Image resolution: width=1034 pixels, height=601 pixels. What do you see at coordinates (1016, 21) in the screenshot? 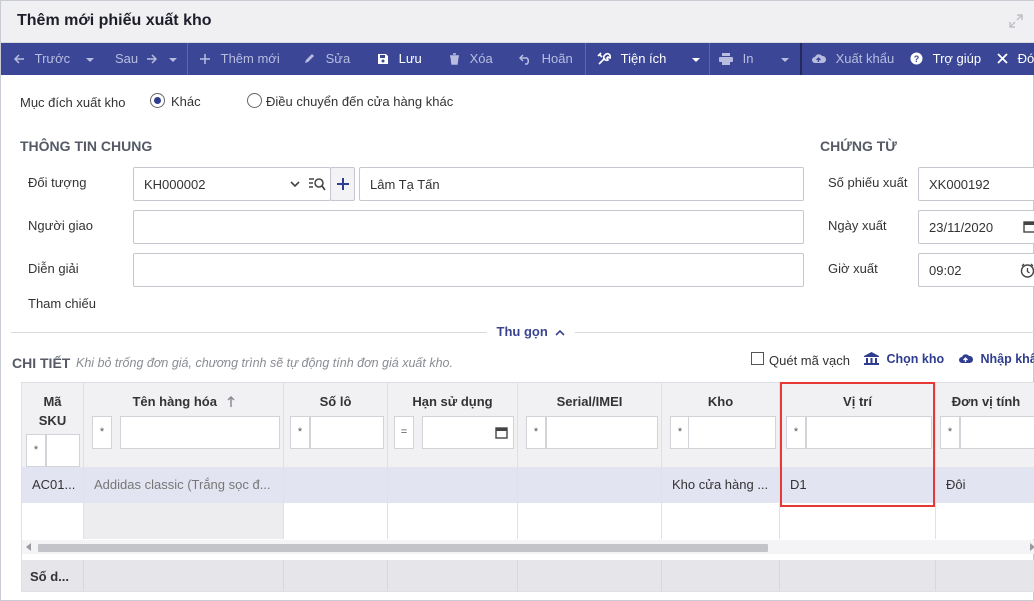
I see `expand-icon` at bounding box center [1016, 21].